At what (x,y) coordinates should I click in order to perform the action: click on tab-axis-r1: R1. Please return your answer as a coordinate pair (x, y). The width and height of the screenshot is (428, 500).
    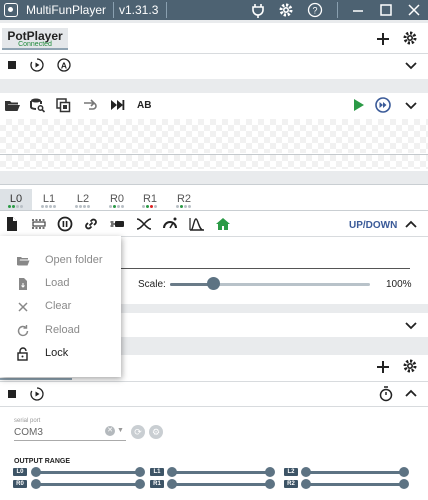
    Looking at the image, I should click on (150, 200).